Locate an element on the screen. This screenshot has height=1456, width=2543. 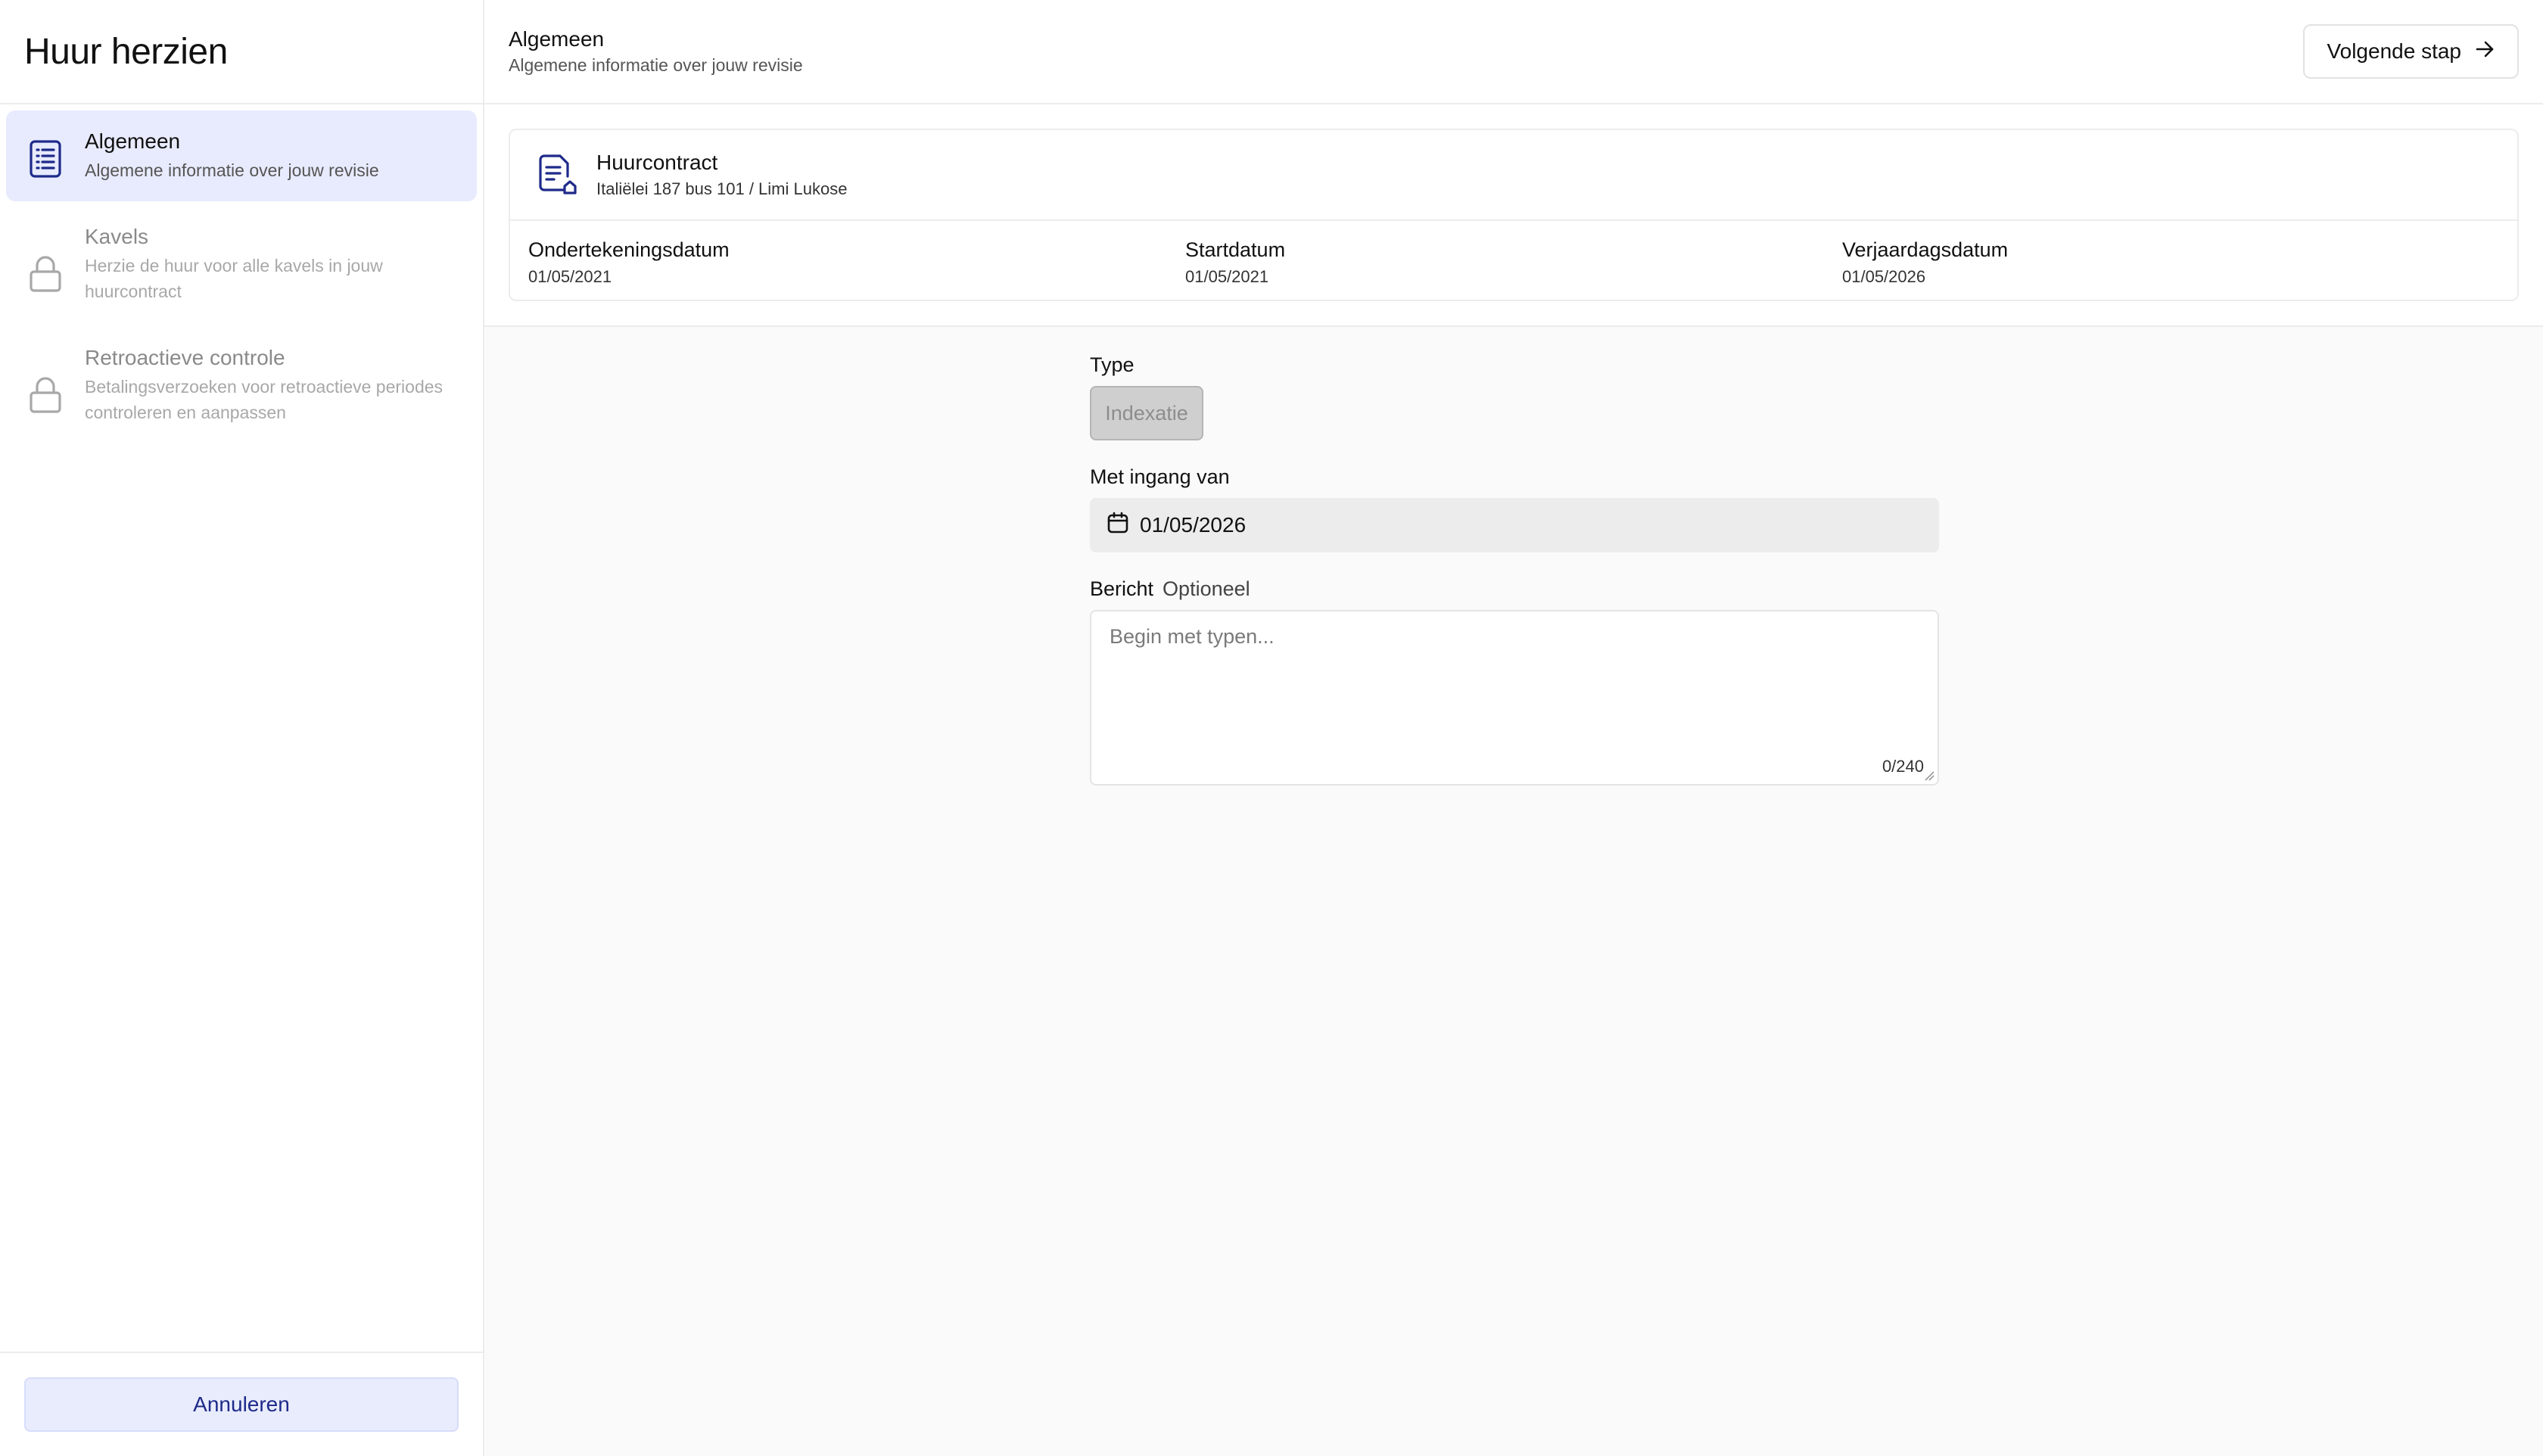
cancel-button: Annuleren is located at coordinates (241, 1404).